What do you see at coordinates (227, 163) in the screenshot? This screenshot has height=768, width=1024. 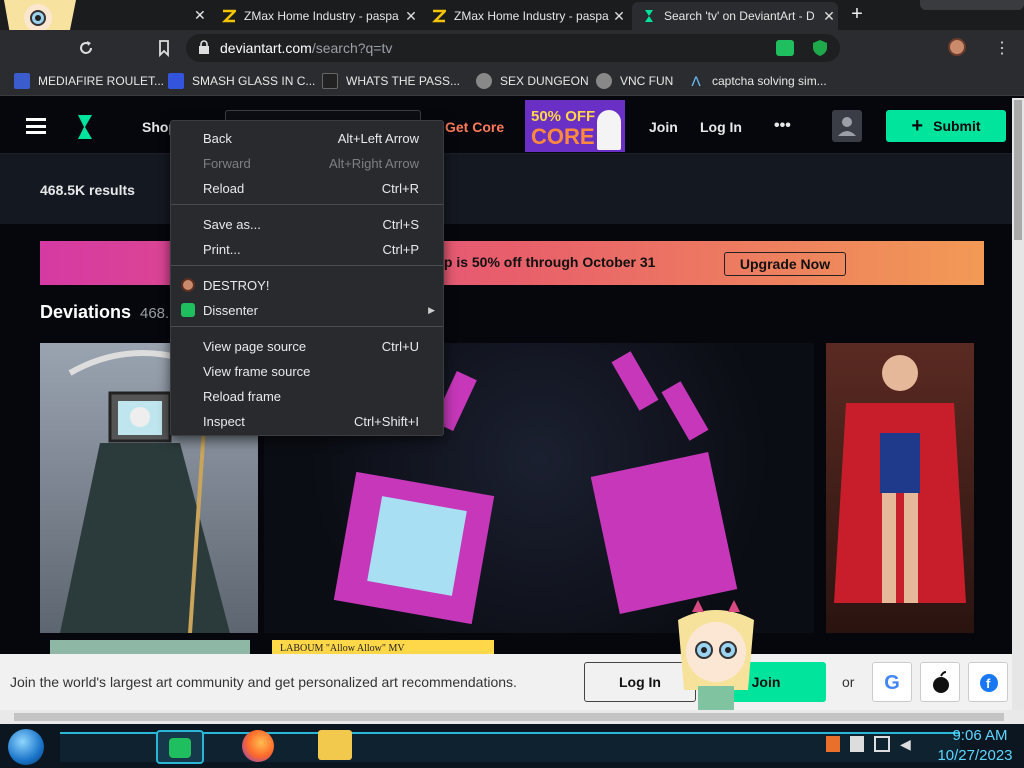 I see `menu-label: Forward` at bounding box center [227, 163].